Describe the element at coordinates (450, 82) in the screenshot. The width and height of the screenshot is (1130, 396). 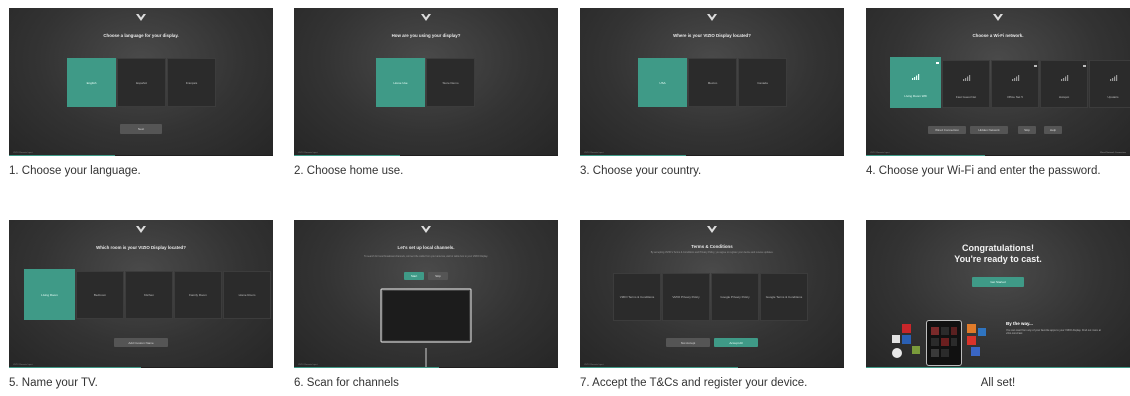
I see `option-store-demo: Store Demo` at that location.